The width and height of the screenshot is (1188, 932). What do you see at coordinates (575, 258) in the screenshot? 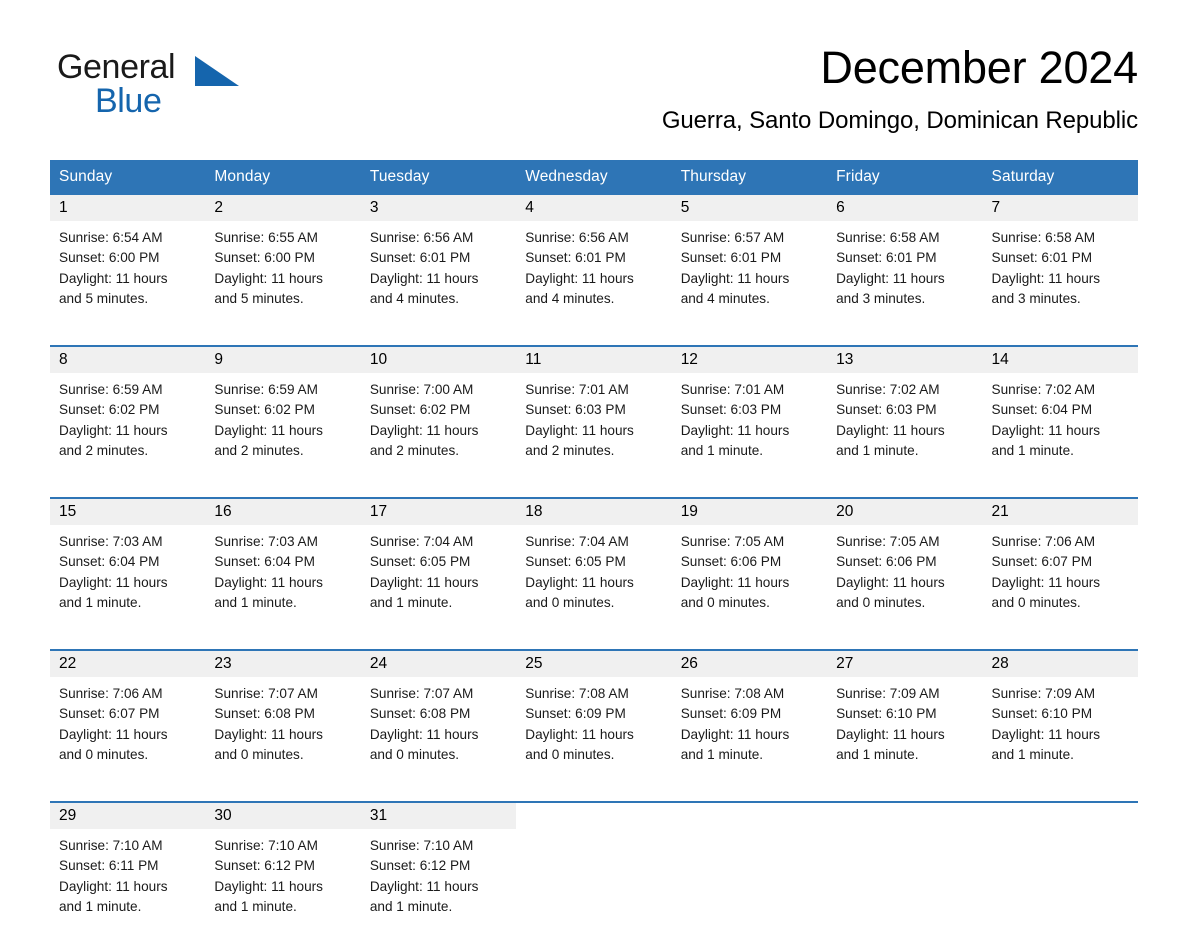
I see `sunset-time: Sunset: 6:01 PM` at bounding box center [575, 258].